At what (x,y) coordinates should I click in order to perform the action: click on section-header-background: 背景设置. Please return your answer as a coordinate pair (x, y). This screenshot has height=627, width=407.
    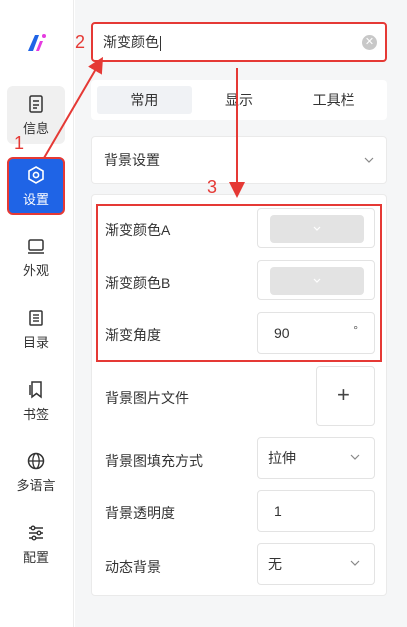
    Looking at the image, I should click on (239, 160).